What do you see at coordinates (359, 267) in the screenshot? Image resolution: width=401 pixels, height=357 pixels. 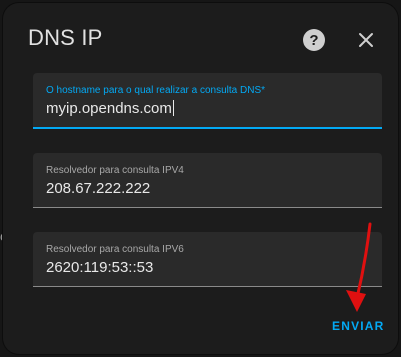 I see `red-arrow-icon` at bounding box center [359, 267].